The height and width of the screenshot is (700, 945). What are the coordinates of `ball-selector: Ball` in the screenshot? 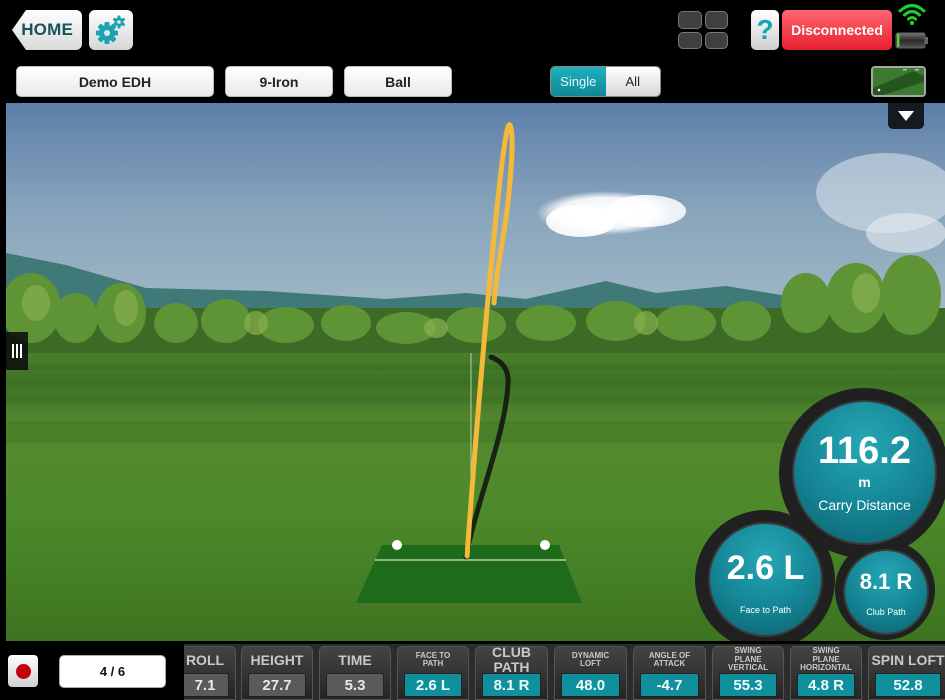 It's located at (398, 81).